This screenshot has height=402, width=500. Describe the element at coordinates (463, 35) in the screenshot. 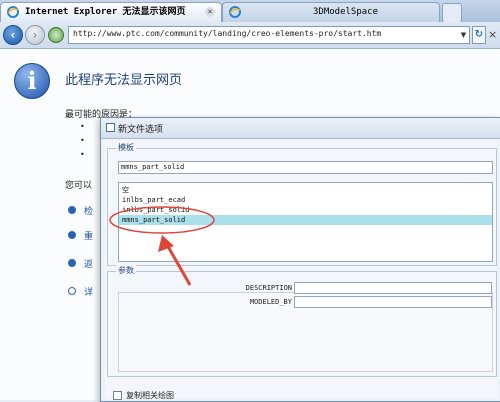

I see `address-dropdown-icon: ▼` at that location.